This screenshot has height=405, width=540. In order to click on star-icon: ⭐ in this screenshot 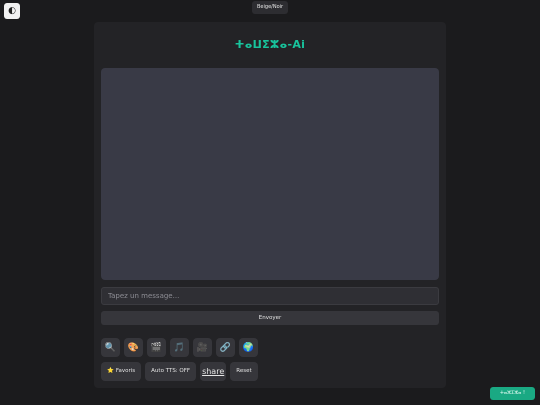, I will do `click(110, 371)`.